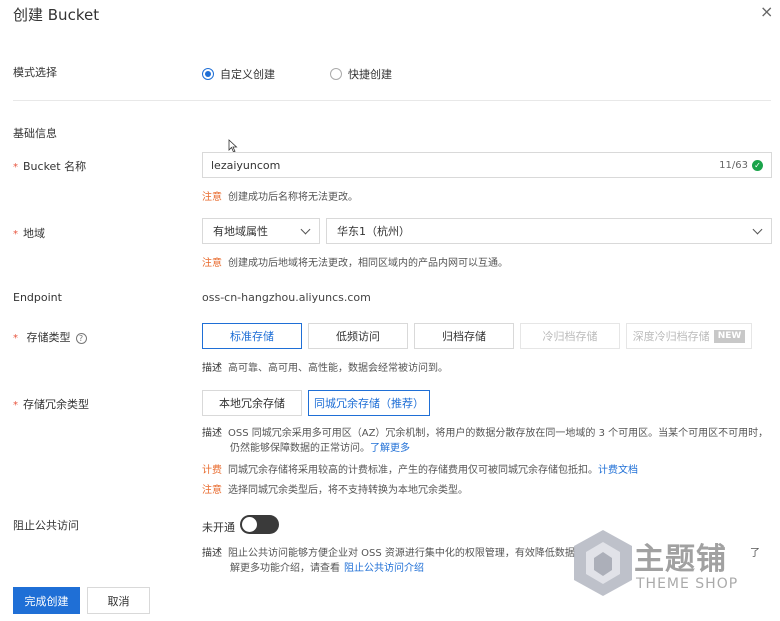 Image resolution: width=780 pixels, height=621 pixels. I want to click on desc-text-2: 解更多功能介绍，请查看, so click(285, 568).